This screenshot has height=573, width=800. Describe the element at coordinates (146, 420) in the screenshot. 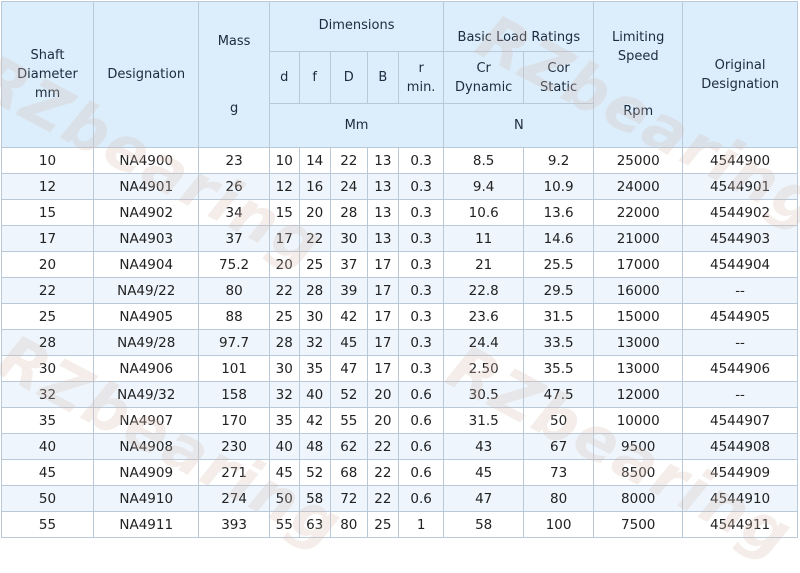

I see `cell-designation: NA4907` at that location.